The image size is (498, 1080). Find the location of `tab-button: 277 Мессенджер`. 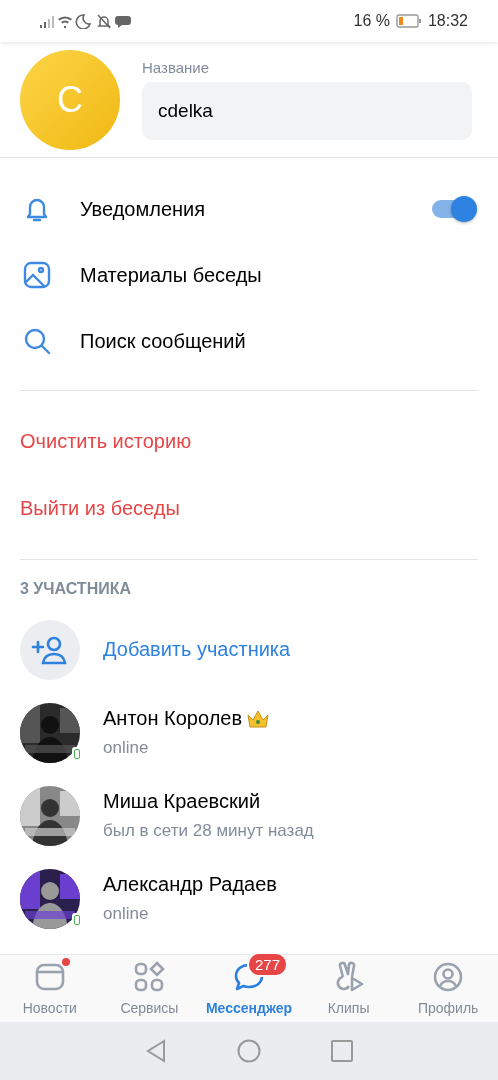

tab-button: 277 Мессенджер is located at coordinates (249, 988).